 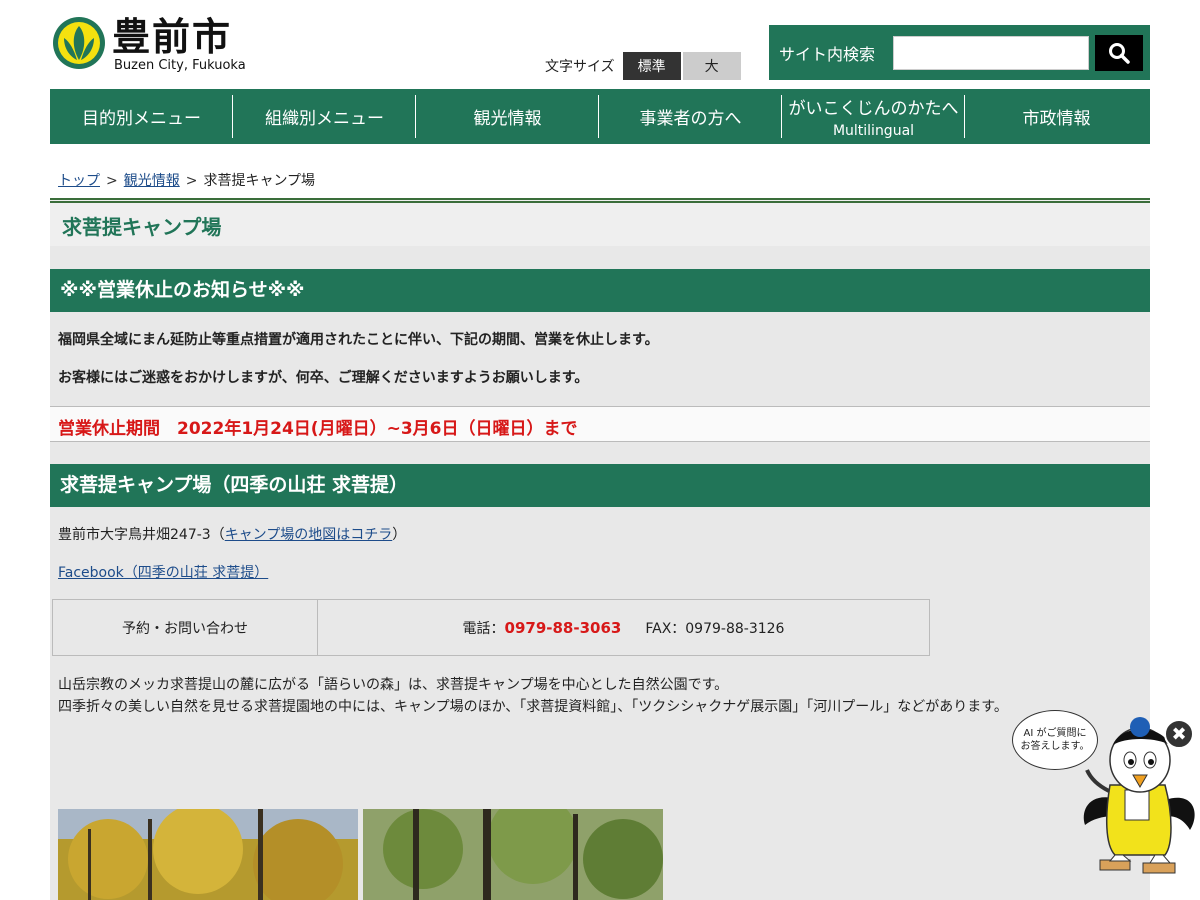 I want to click on chatbot-bubble-line-1: AI がご質問に, so click(x=1055, y=733).